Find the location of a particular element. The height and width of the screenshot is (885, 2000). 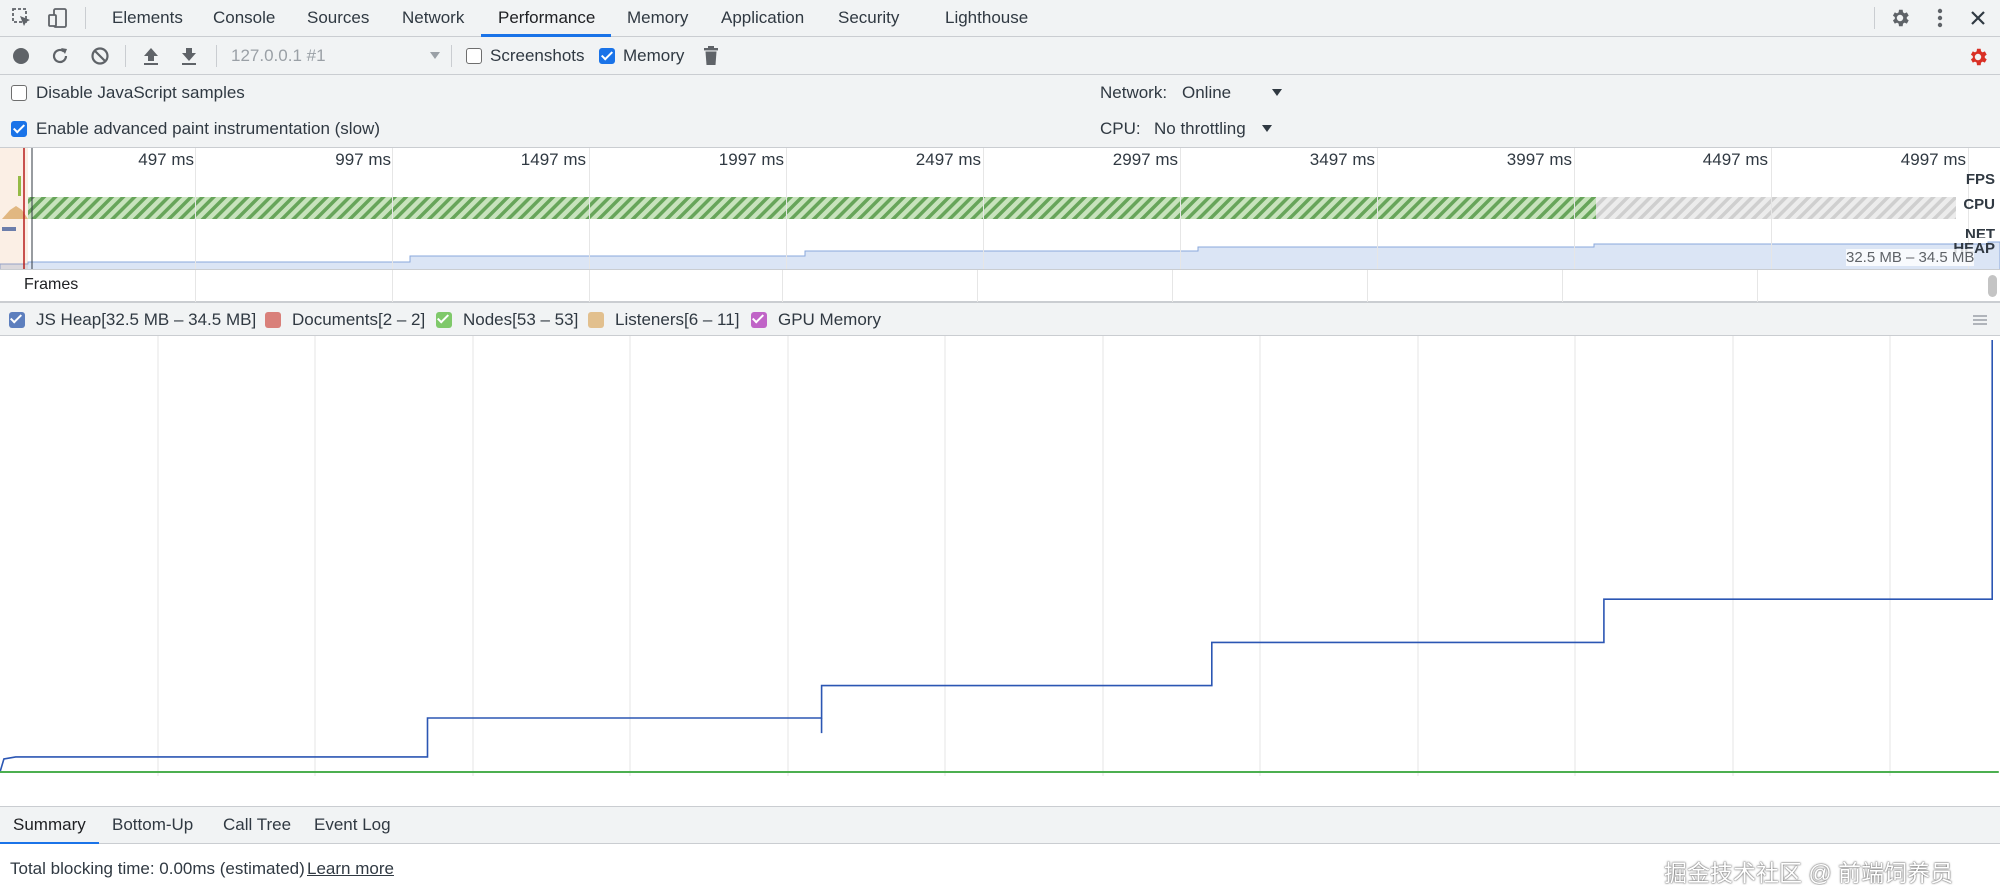

tab-call-tree: Call Tree is located at coordinates (257, 826).